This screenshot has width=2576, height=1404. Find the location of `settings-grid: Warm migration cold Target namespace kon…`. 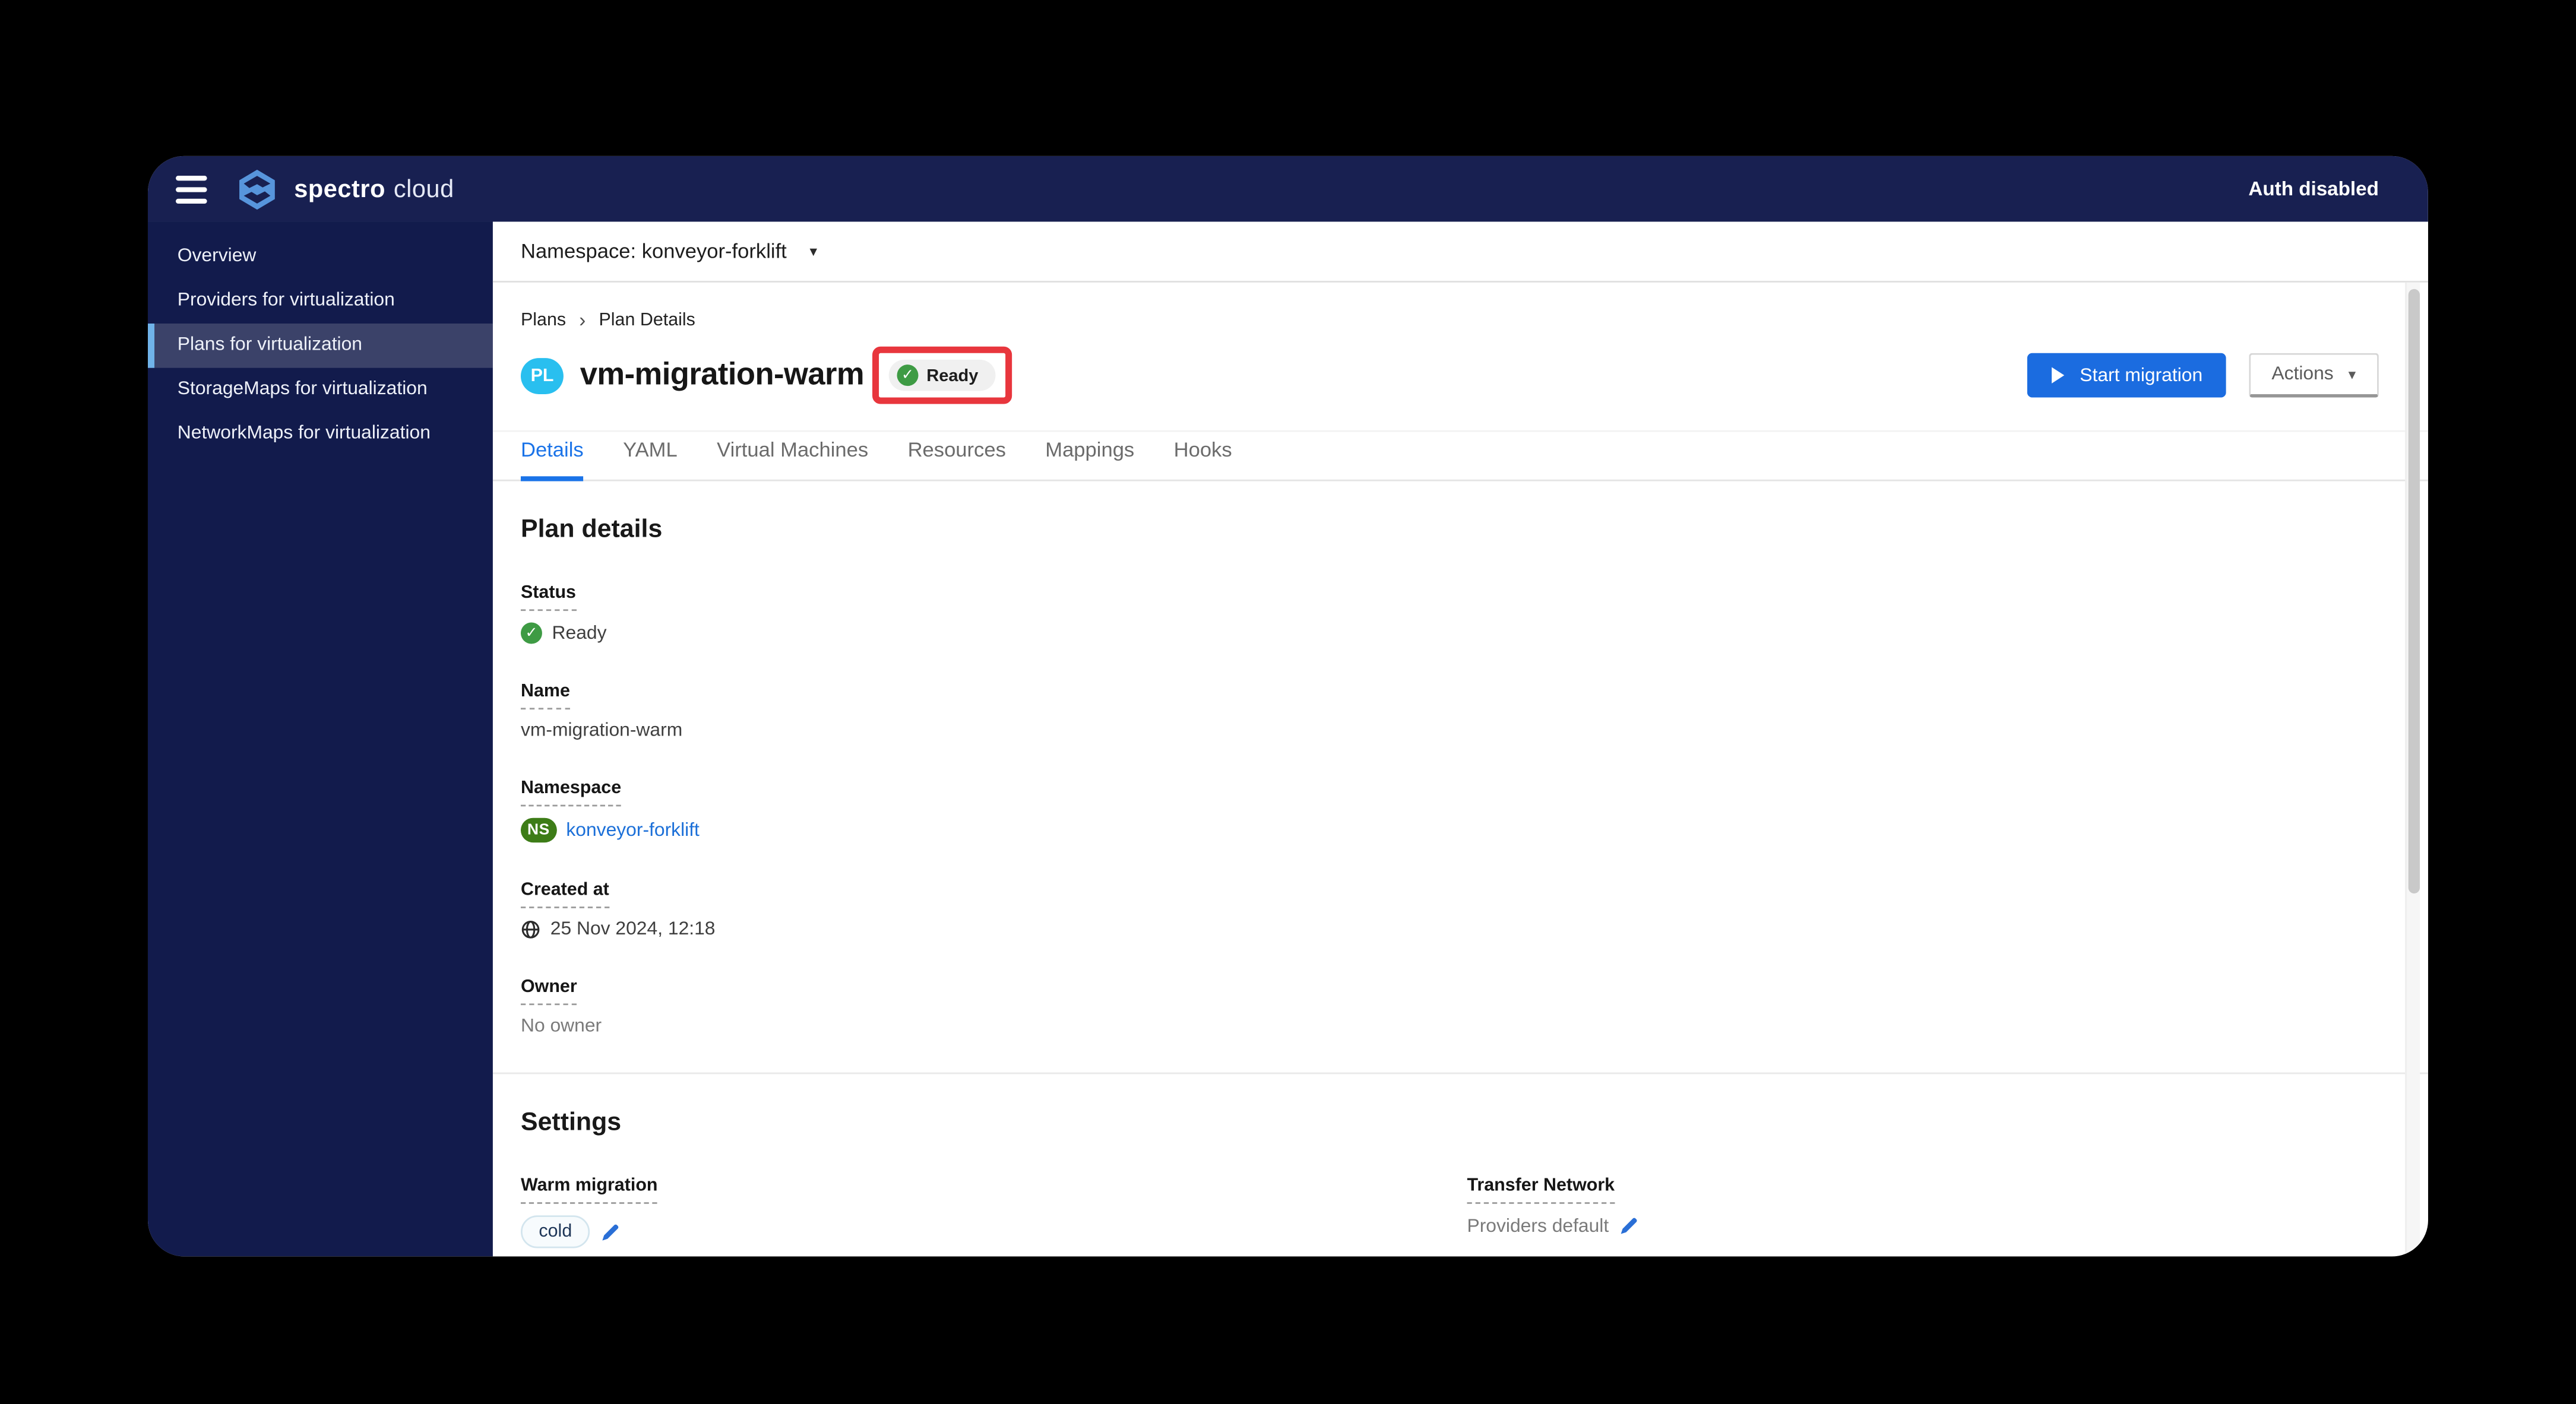

settings-grid: Warm migration cold Target namespace kon… is located at coordinates (1474, 1197).